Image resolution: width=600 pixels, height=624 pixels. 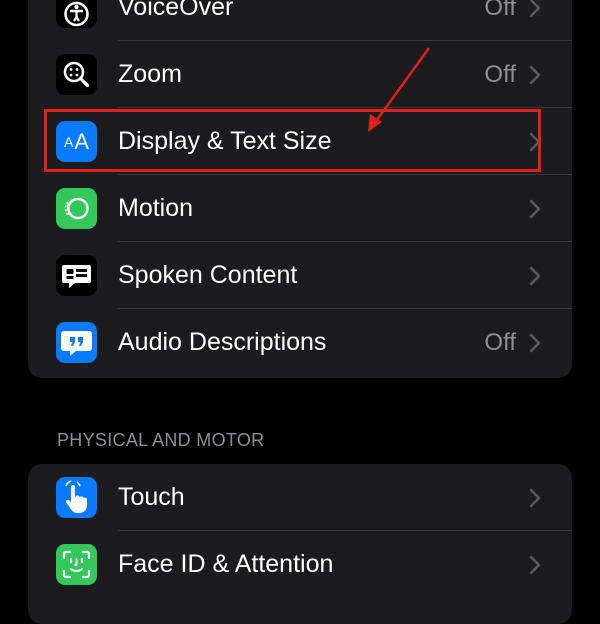 What do you see at coordinates (150, 74) in the screenshot?
I see `zoom-label: Zoom` at bounding box center [150, 74].